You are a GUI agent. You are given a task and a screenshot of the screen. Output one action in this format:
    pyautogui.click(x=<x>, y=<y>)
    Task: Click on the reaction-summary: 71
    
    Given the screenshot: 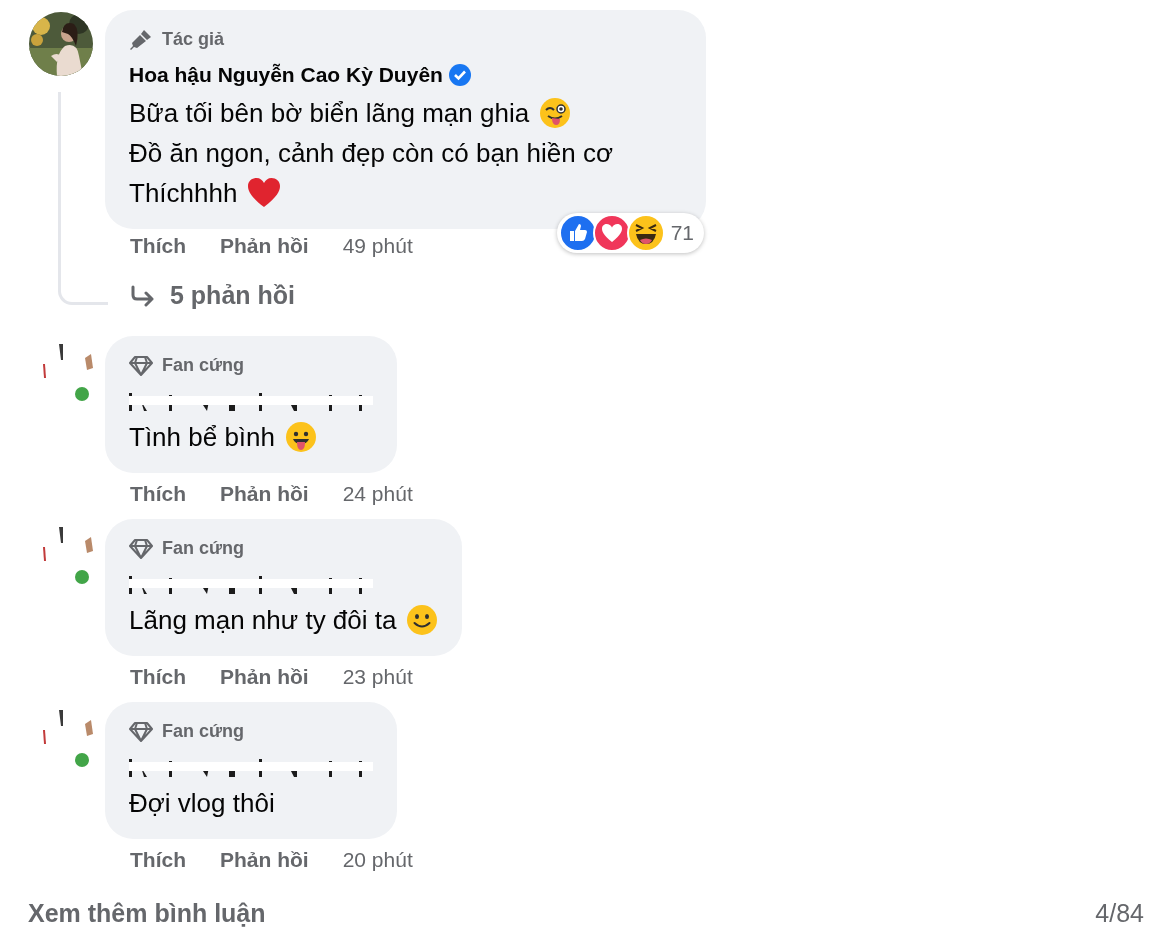 What is the action you would take?
    pyautogui.click(x=630, y=233)
    